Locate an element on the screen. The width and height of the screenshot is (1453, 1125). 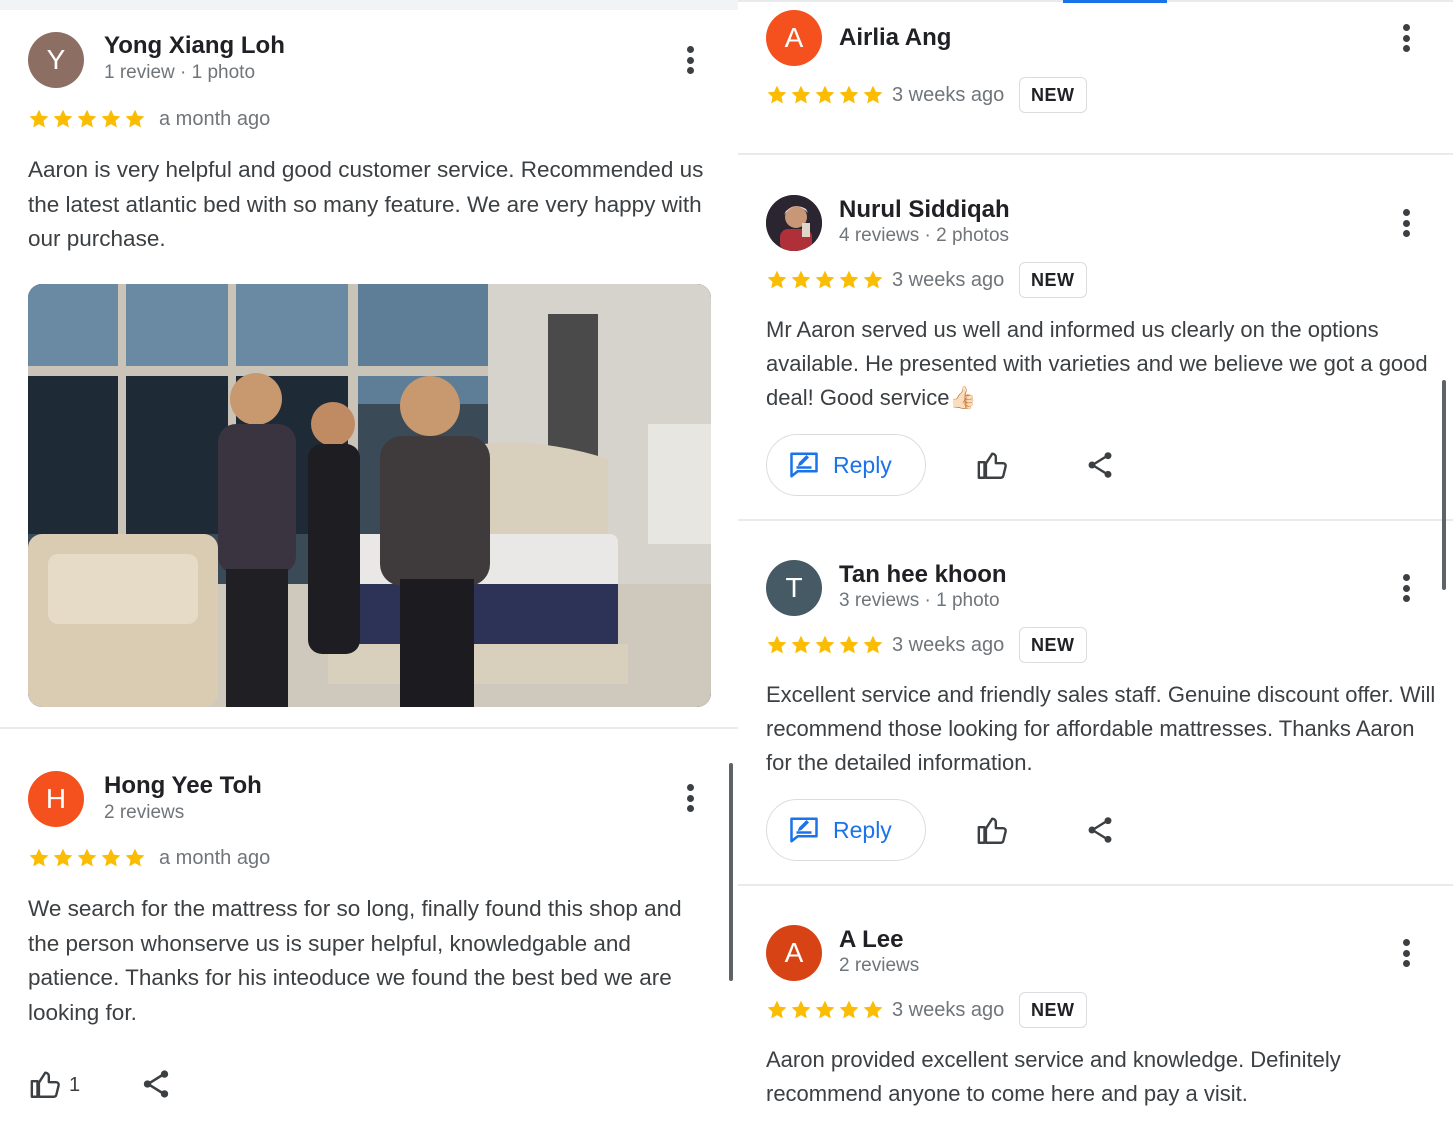
profile-photo-icon is located at coordinates (794, 223).